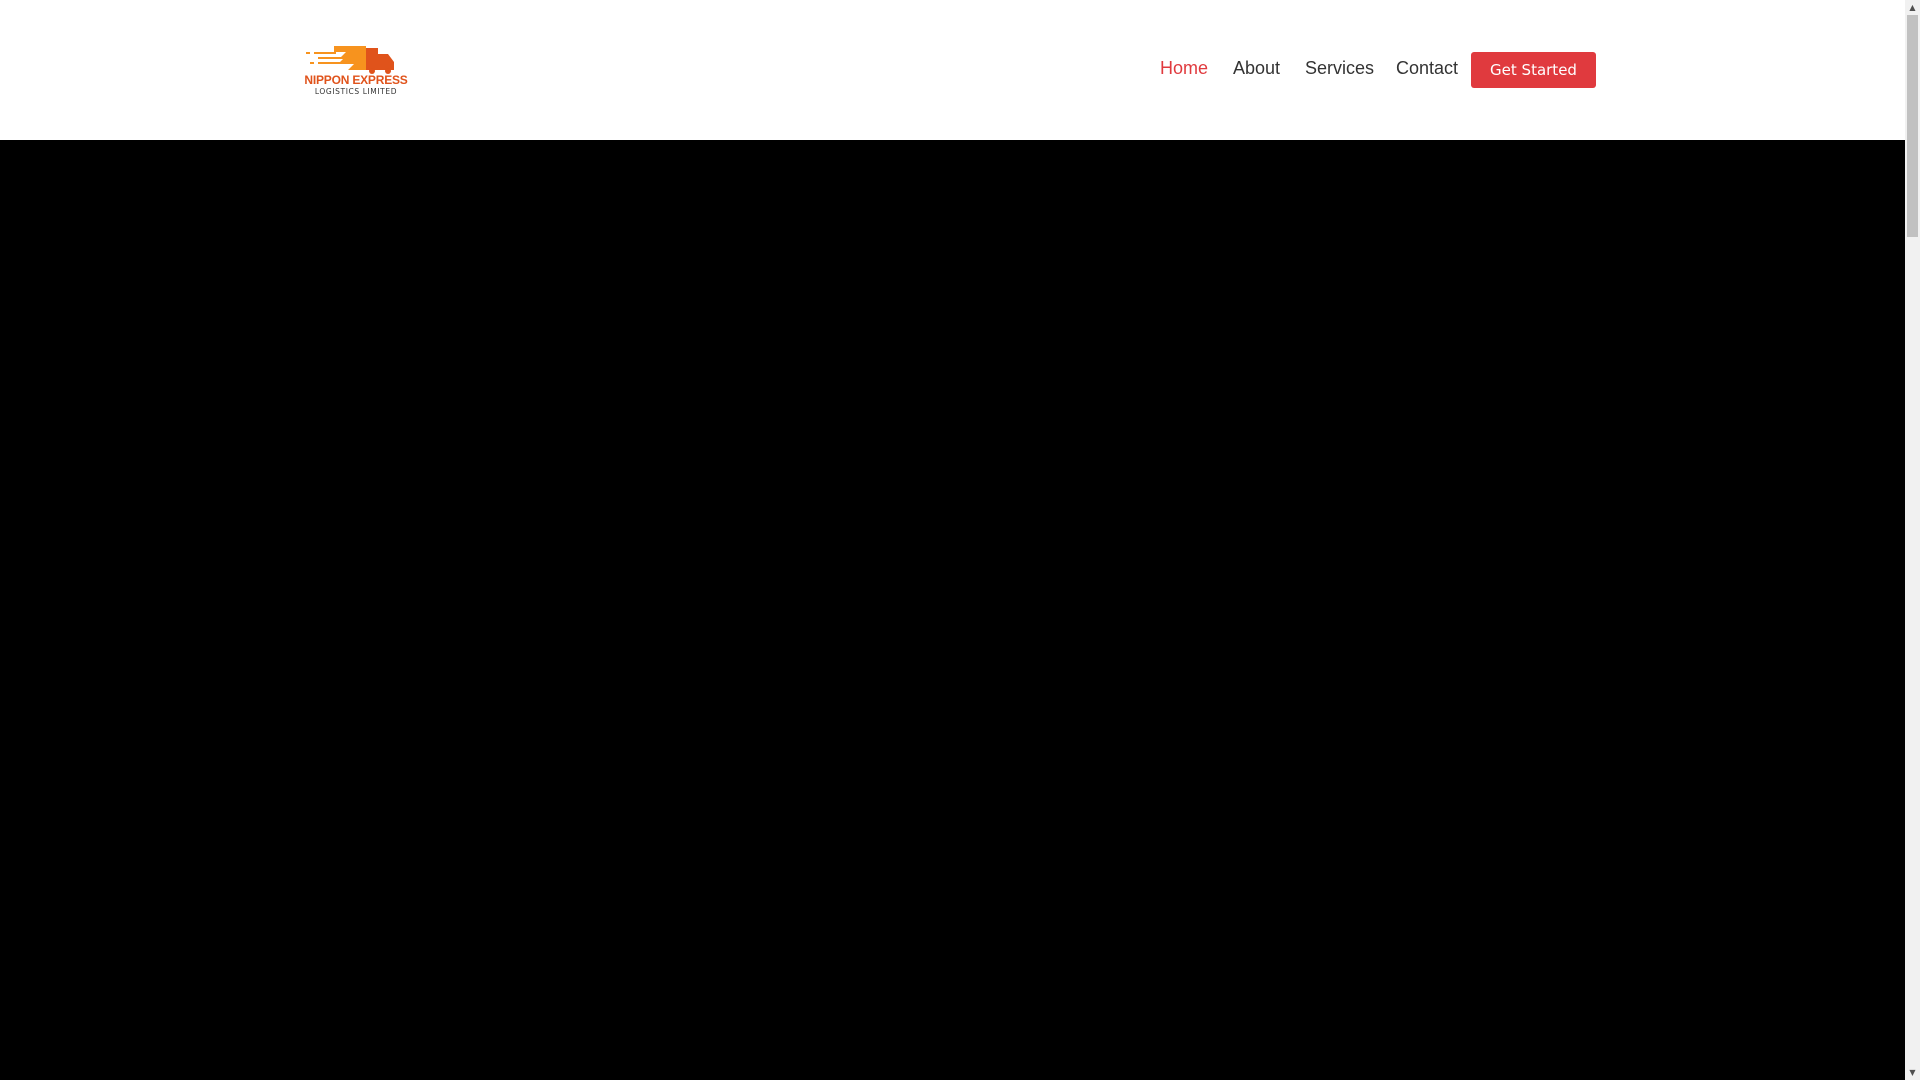 This screenshot has height=1080, width=1920. What do you see at coordinates (1184, 68) in the screenshot?
I see `nav-home: Home` at bounding box center [1184, 68].